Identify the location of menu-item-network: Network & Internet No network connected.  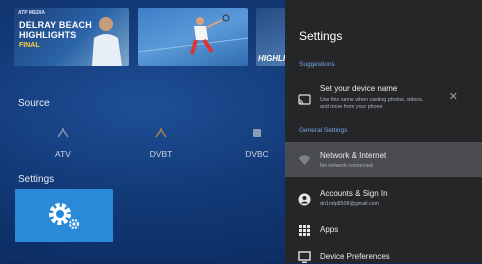
(383, 159).